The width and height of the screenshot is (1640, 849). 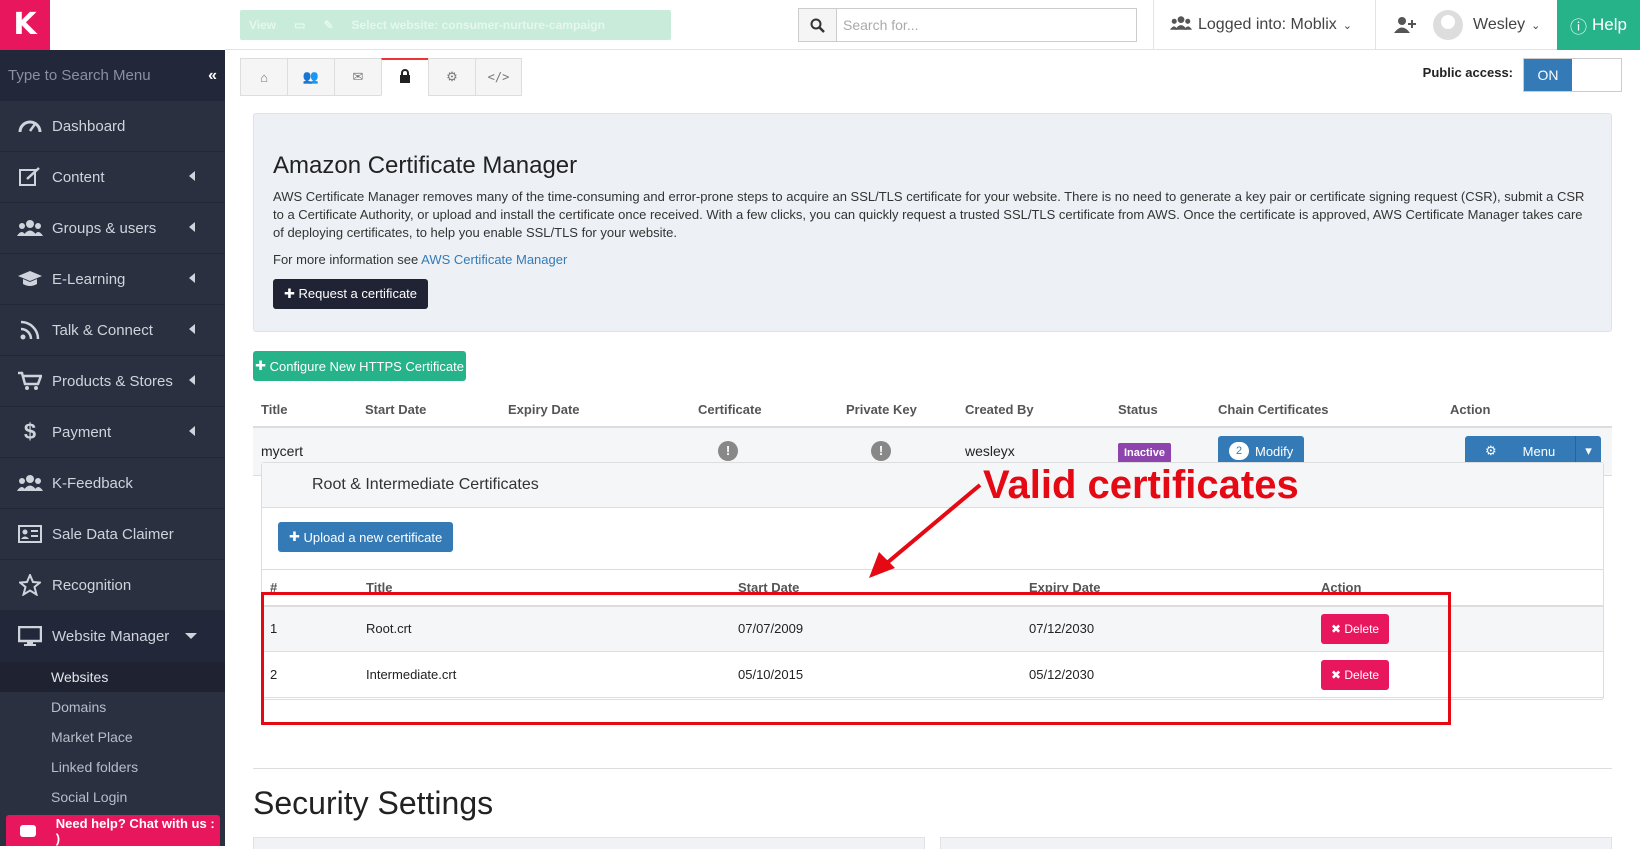 I want to click on upload-certificate-button: ✚ Upload a new certificate, so click(x=365, y=537).